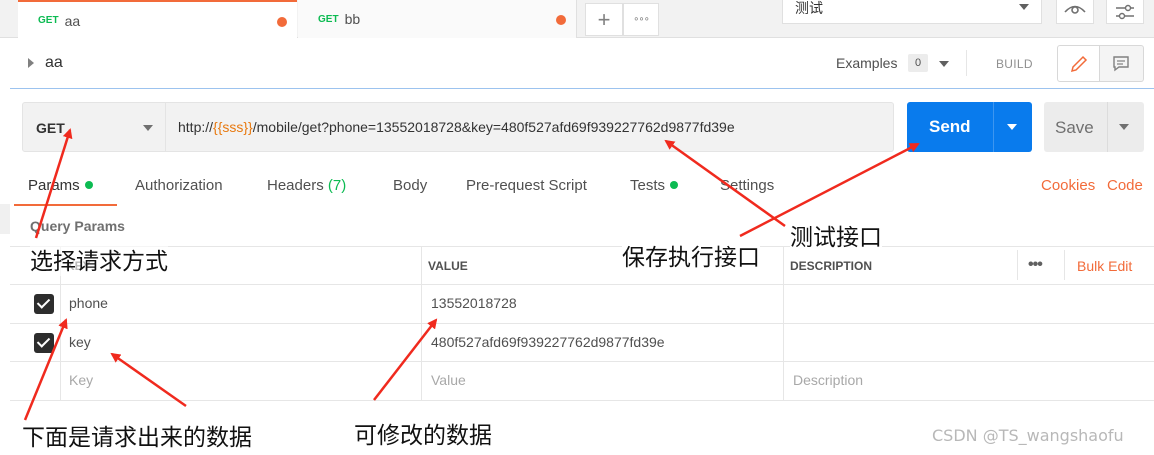 This screenshot has width=1154, height=455. Describe the element at coordinates (148, 380) in the screenshot. I see `arrow-key-row` at that location.